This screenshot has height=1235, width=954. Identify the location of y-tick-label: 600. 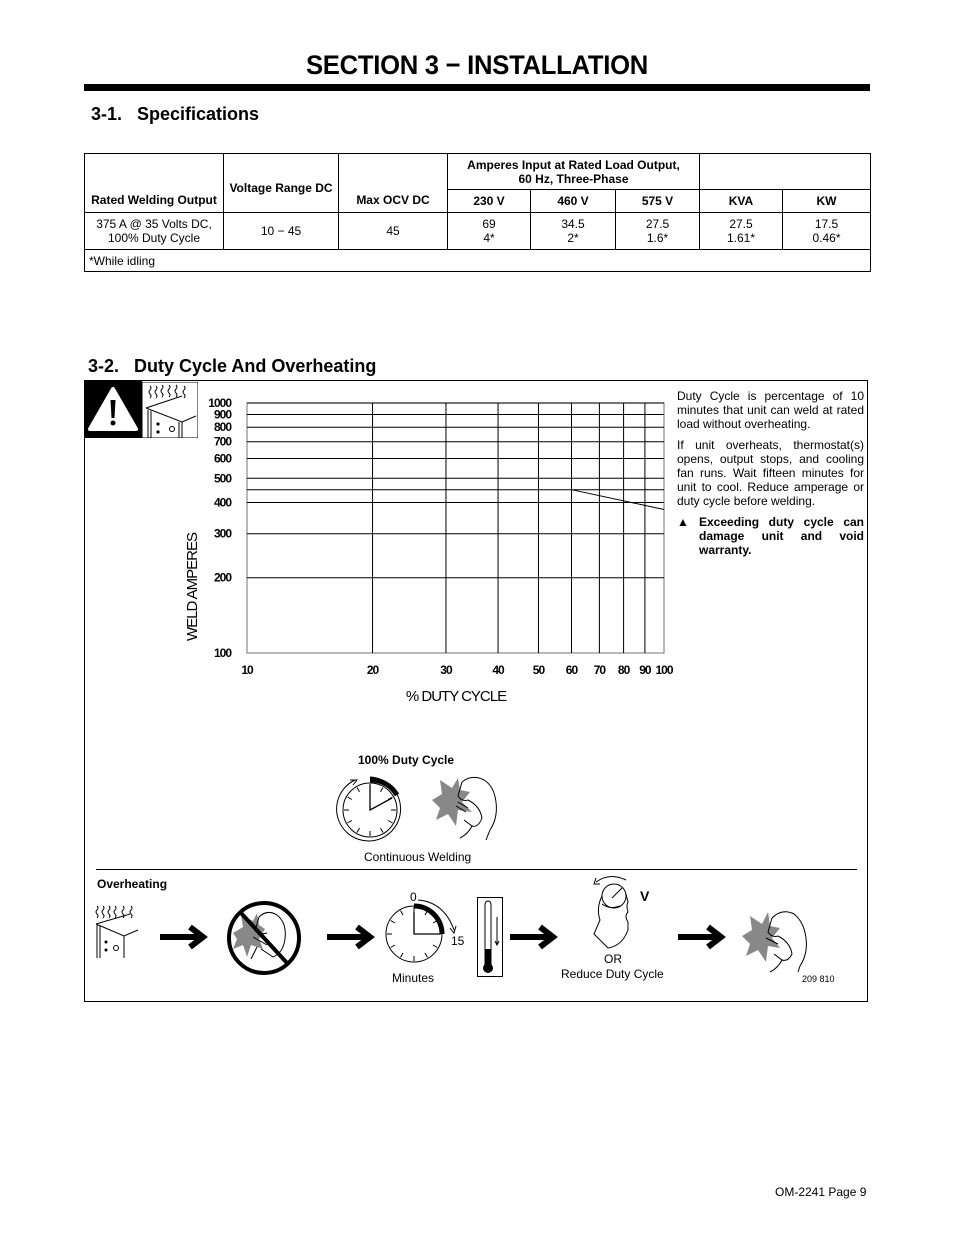
(223, 458).